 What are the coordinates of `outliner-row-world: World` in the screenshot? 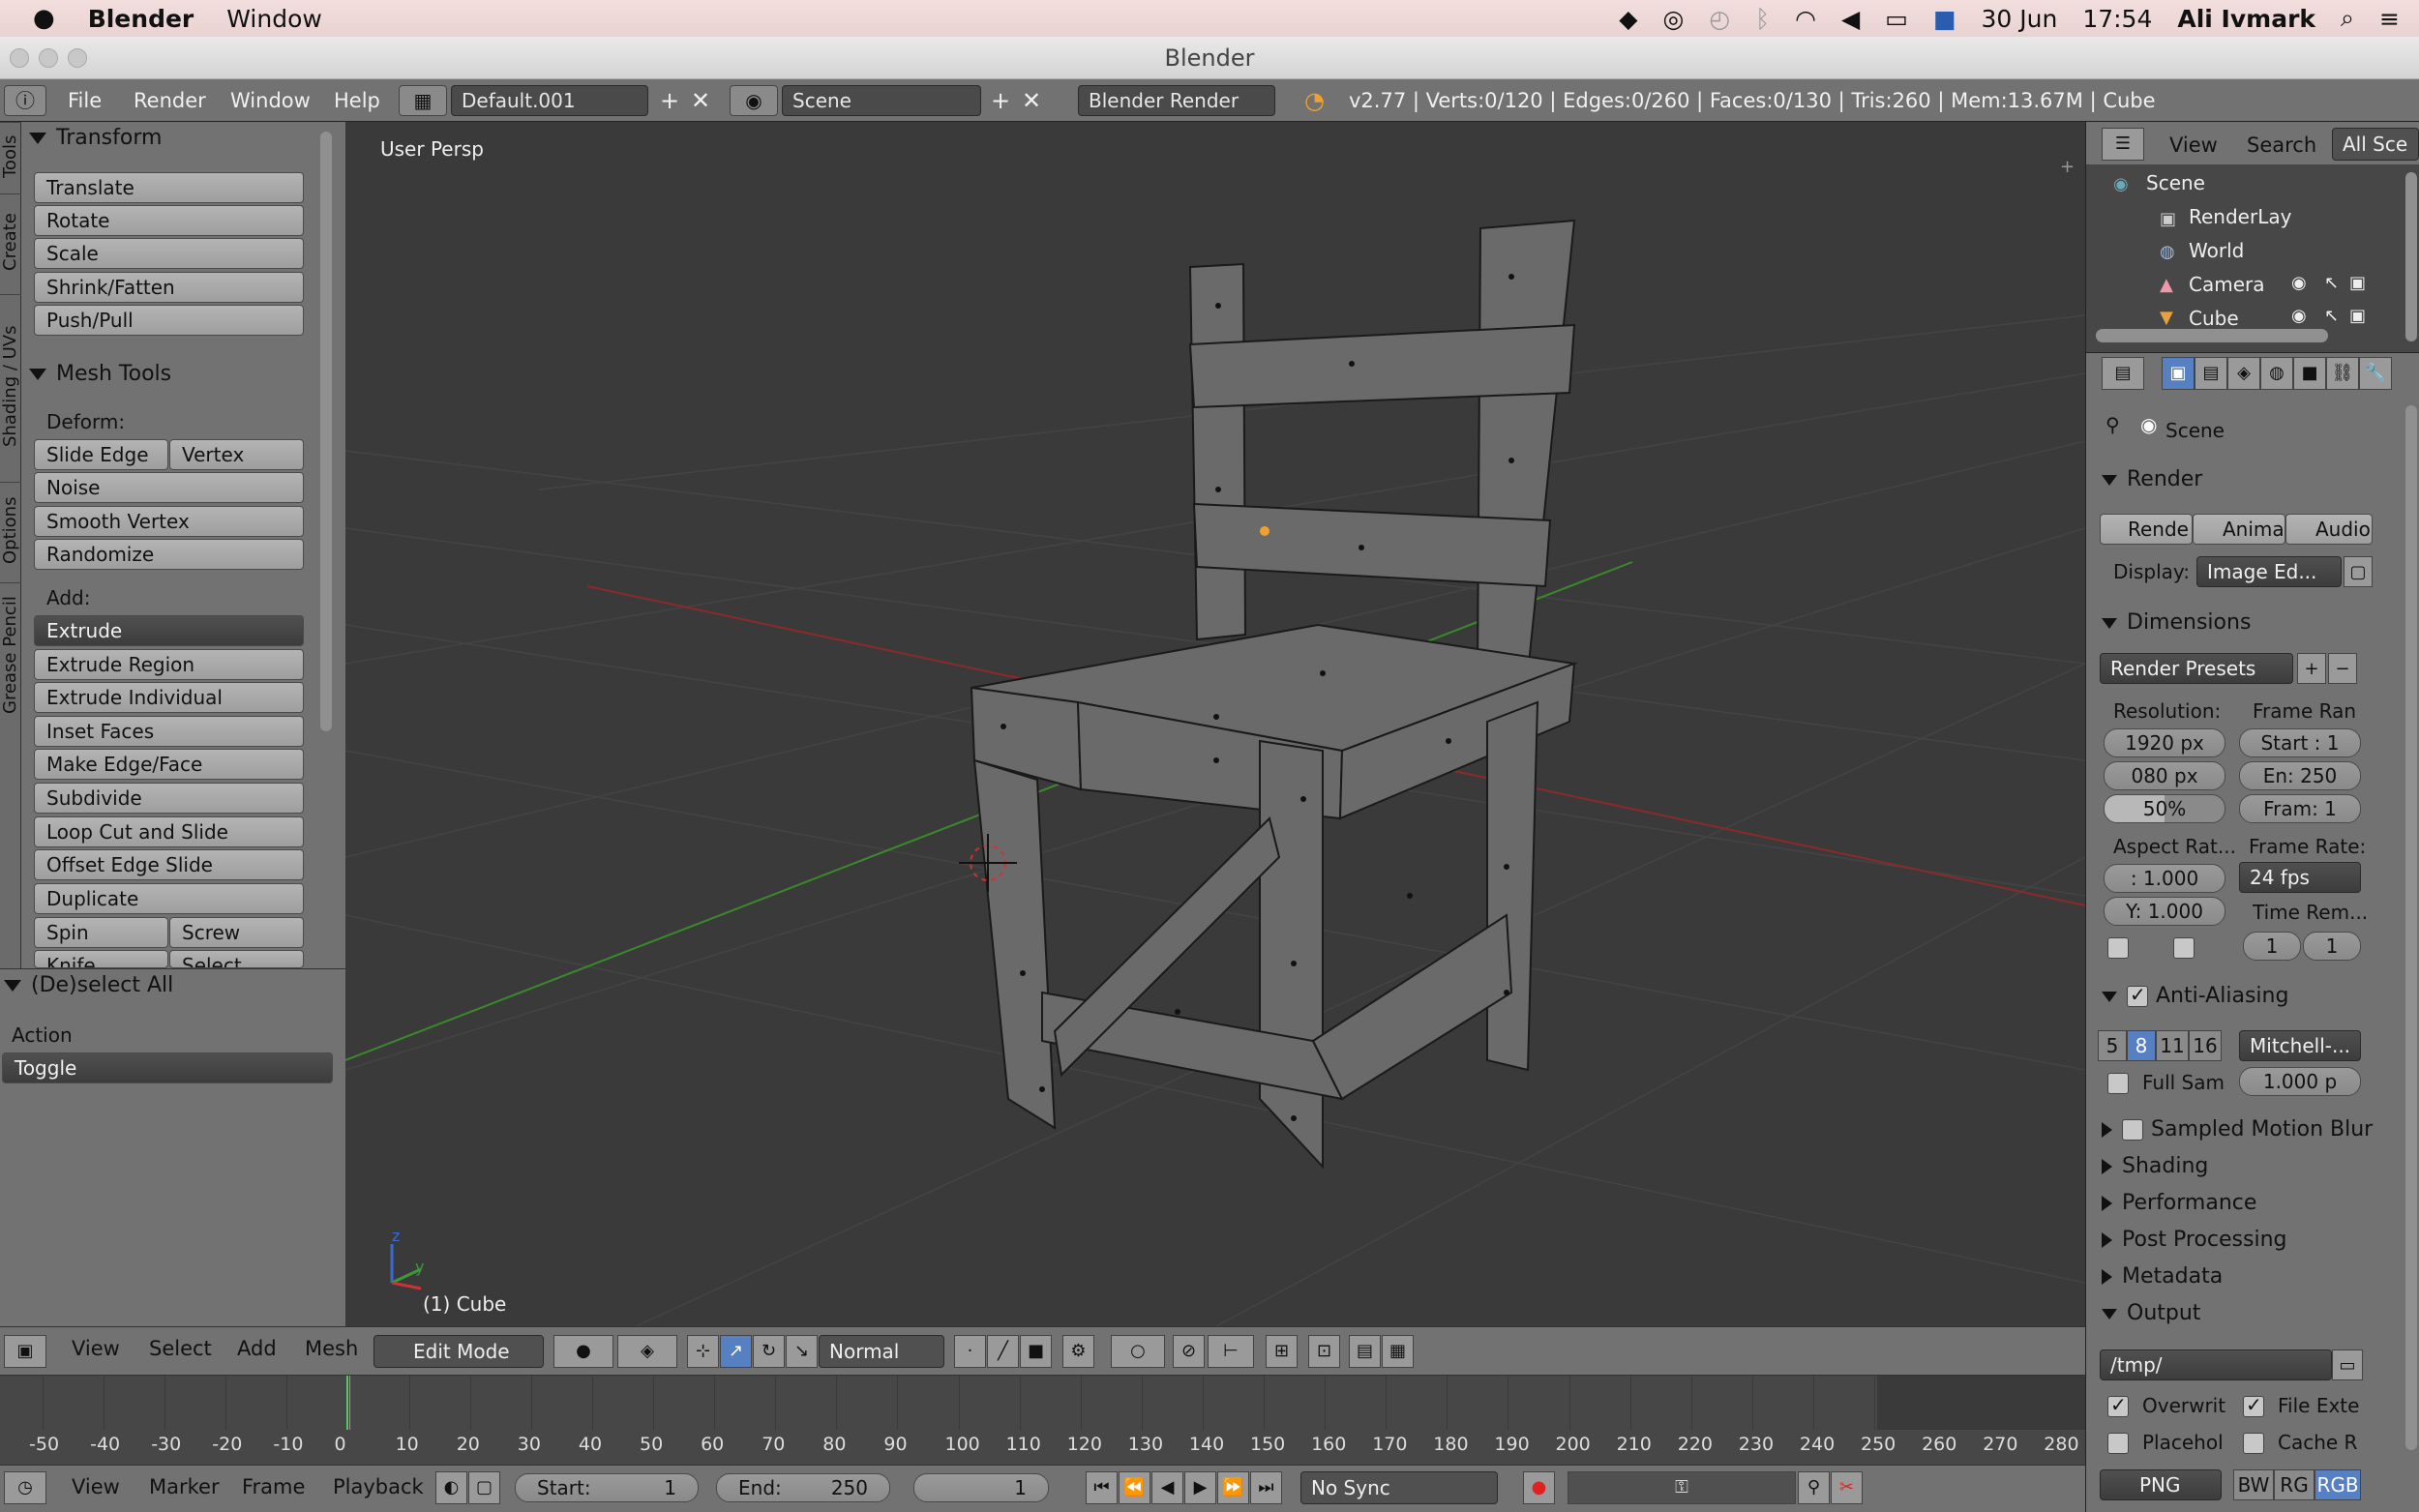 It's located at (2245, 251).